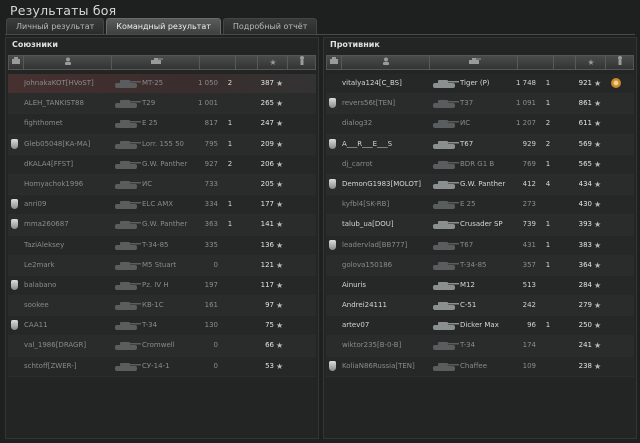 This screenshot has height=443, width=640. What do you see at coordinates (36, 305) in the screenshot?
I see `player-name: sookee` at bounding box center [36, 305].